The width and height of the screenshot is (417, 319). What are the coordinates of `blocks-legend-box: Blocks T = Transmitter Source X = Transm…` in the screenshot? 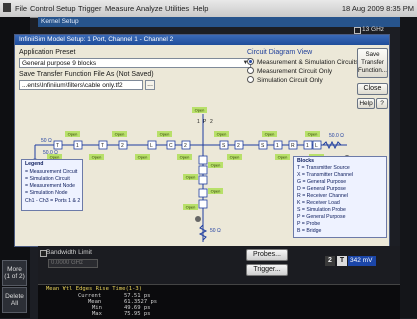 It's located at (340, 197).